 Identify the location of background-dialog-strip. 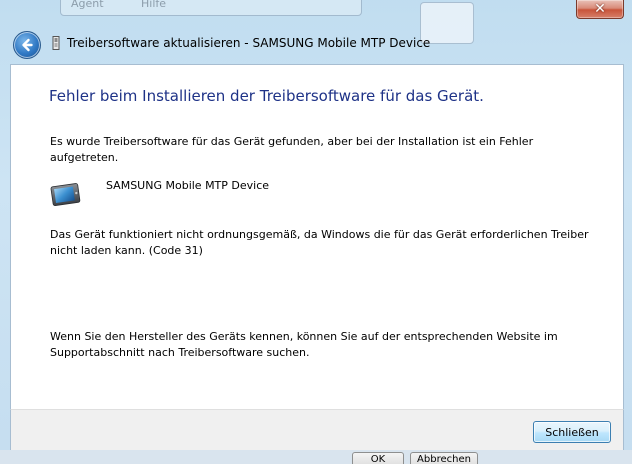
(316, 457).